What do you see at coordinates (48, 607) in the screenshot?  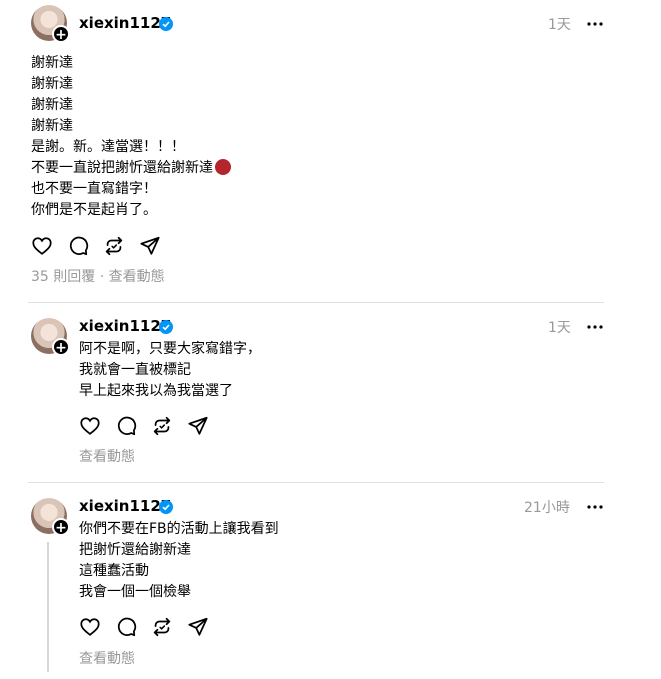 I see `thread-line` at bounding box center [48, 607].